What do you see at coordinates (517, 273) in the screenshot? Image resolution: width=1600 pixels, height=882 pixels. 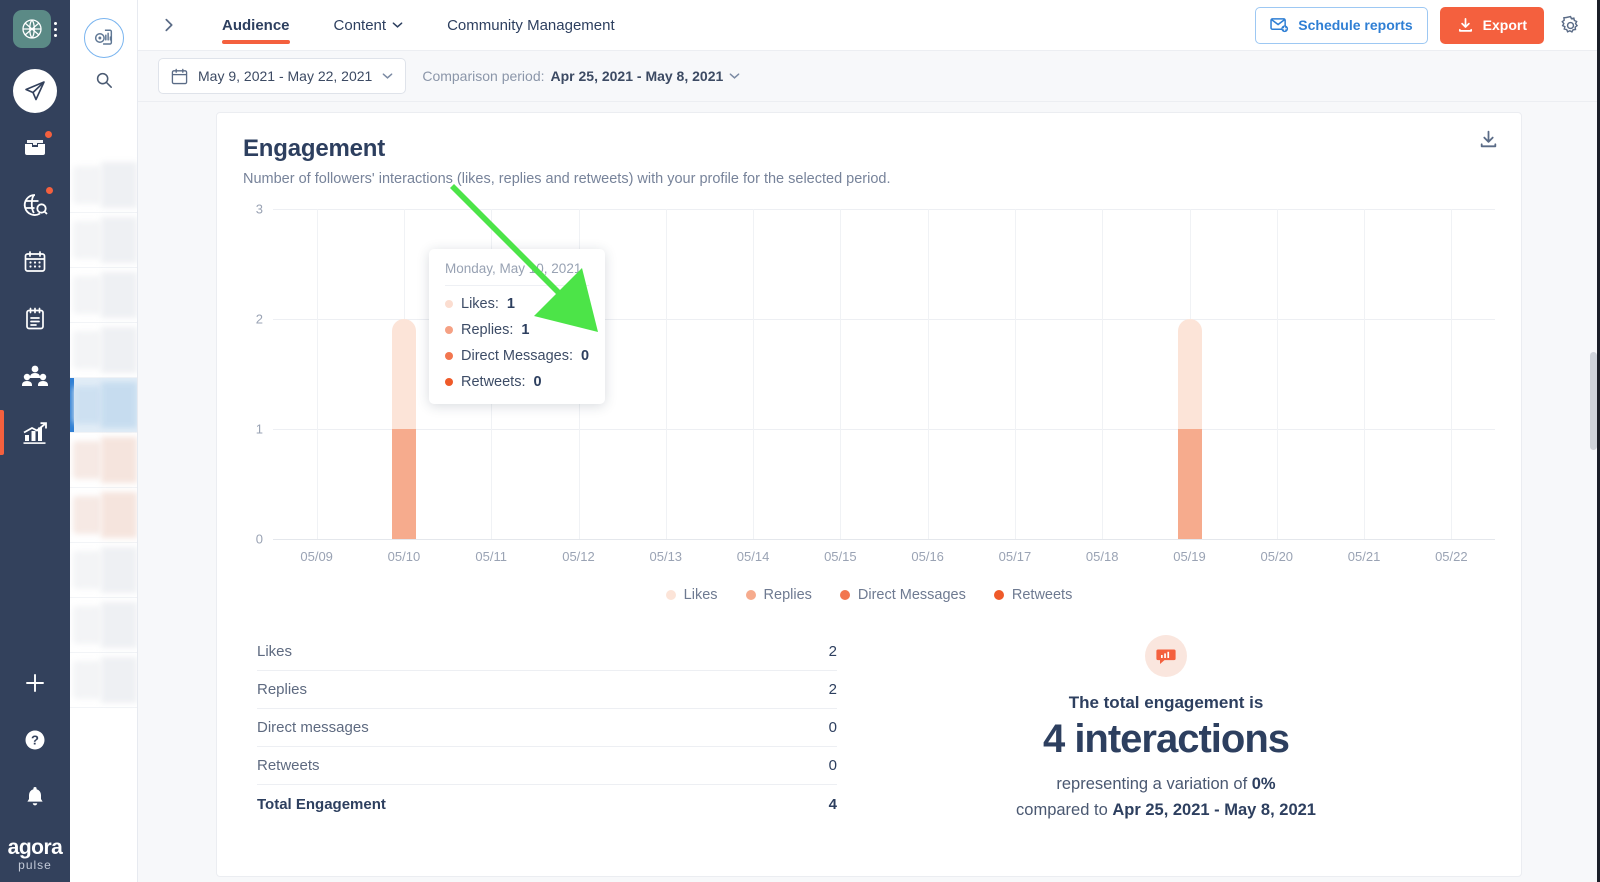 I see `tooltip-date: Monday, May 10, 2021` at bounding box center [517, 273].